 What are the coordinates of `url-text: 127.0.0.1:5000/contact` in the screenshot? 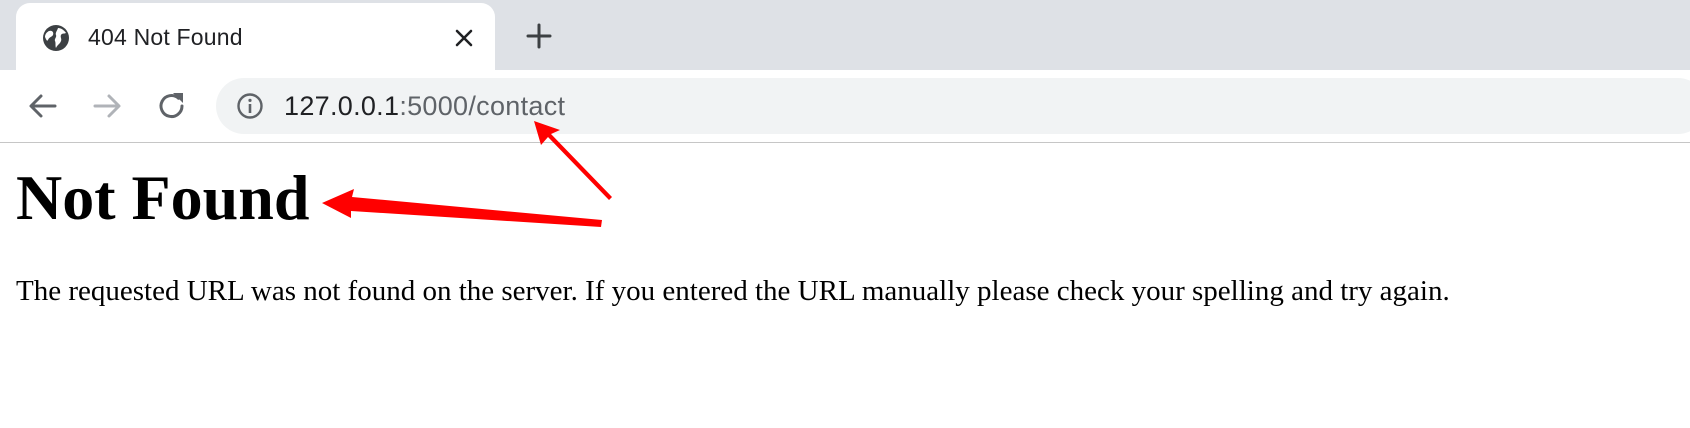 It's located at (424, 106).